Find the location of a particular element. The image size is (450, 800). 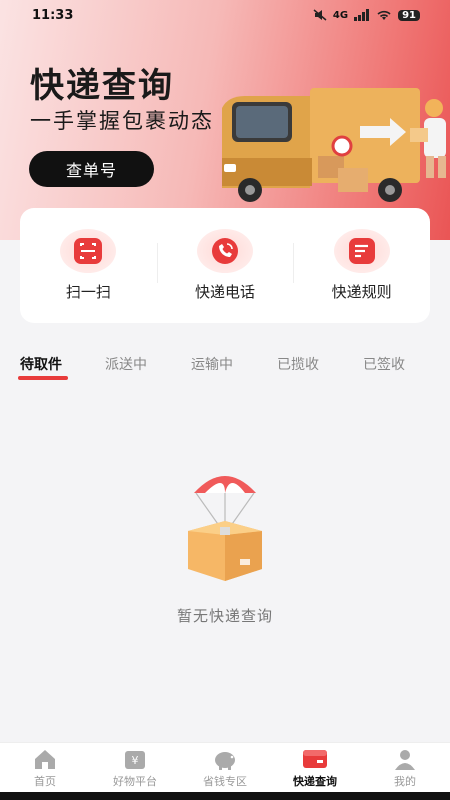

nav-home: 首页 is located at coordinates (45, 768).